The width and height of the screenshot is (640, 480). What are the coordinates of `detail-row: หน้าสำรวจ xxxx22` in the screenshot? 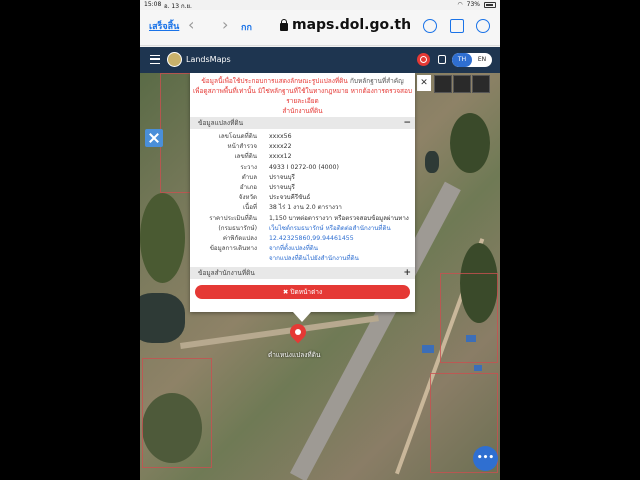 It's located at (302, 147).